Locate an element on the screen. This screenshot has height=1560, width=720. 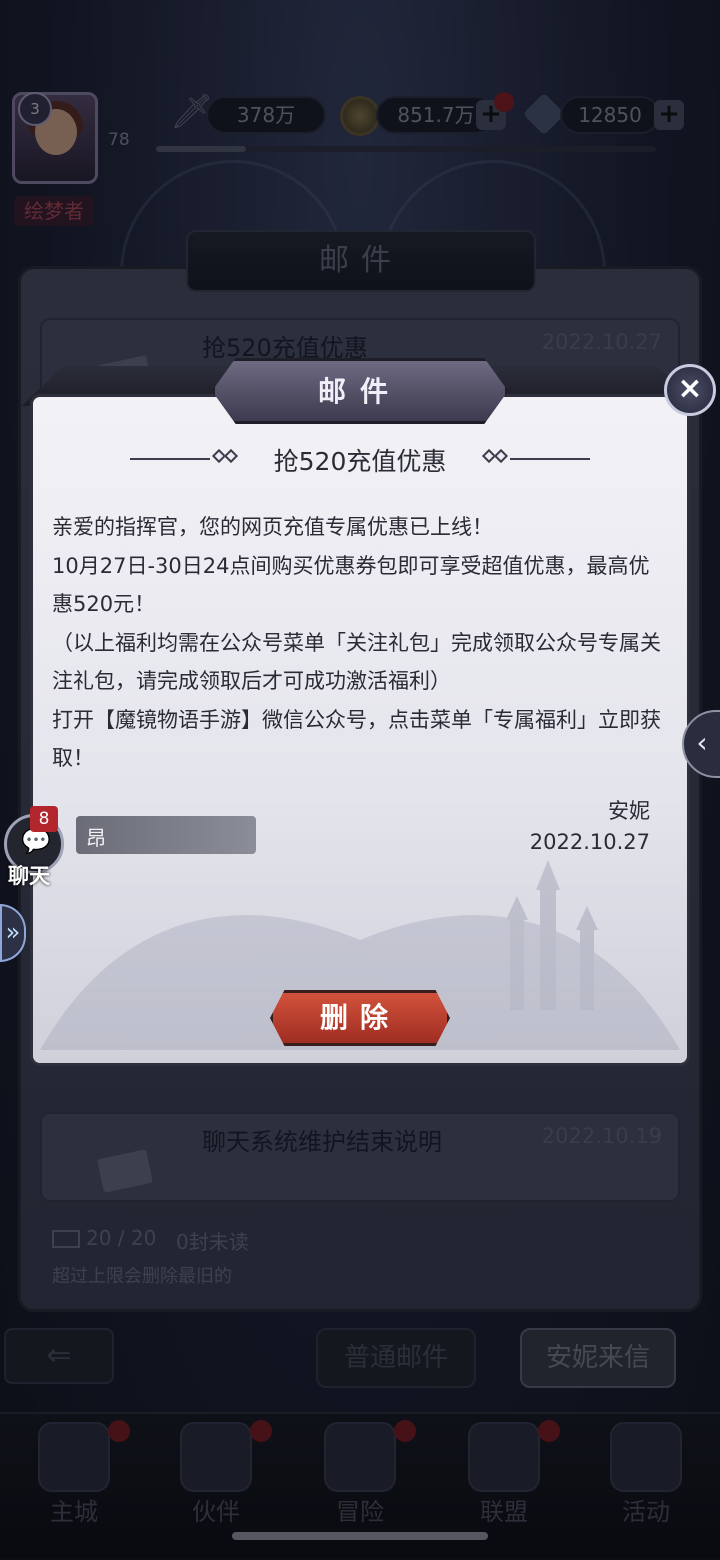
close-icon: × is located at coordinates (690, 388).